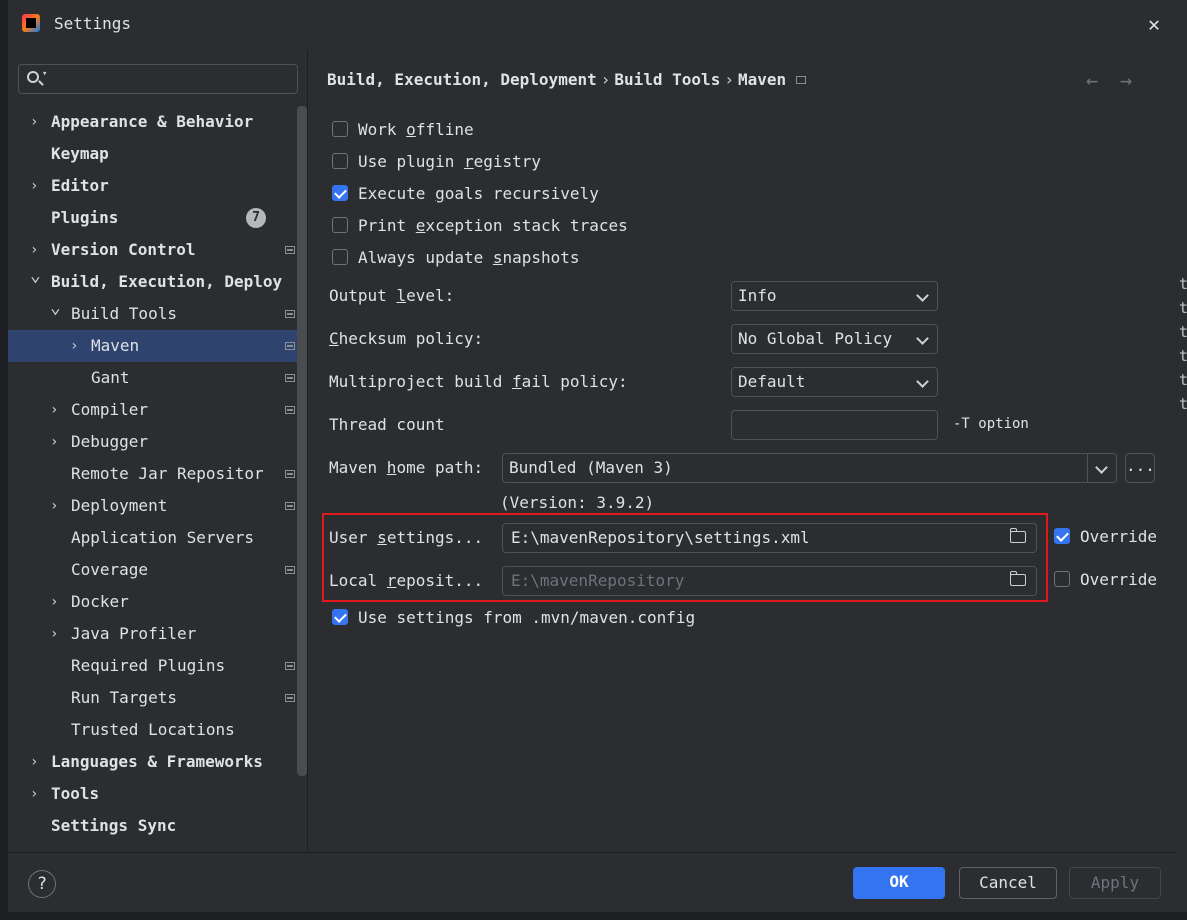 This screenshot has height=920, width=1187. What do you see at coordinates (493, 226) in the screenshot?
I see `checkbox-label: Print exception stack traces` at bounding box center [493, 226].